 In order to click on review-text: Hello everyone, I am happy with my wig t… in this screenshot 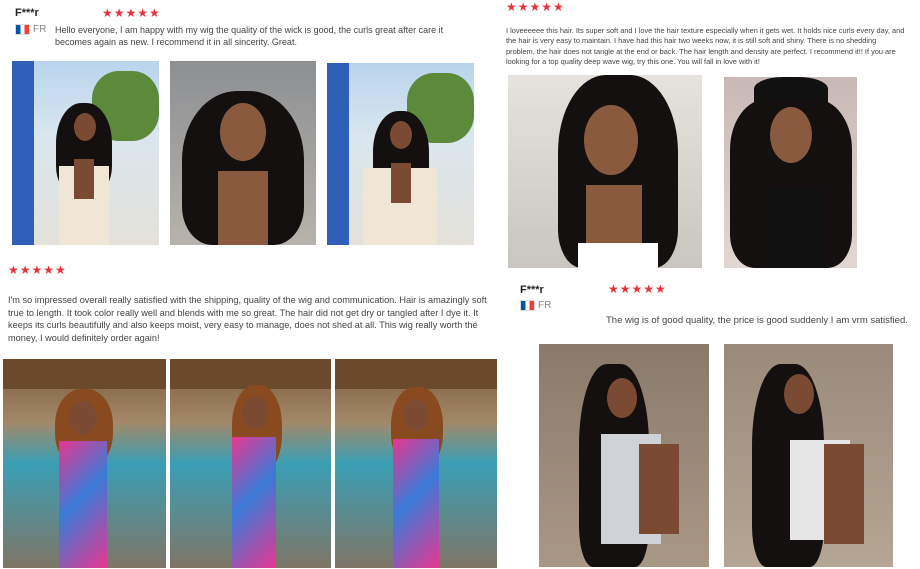, I will do `click(249, 36)`.